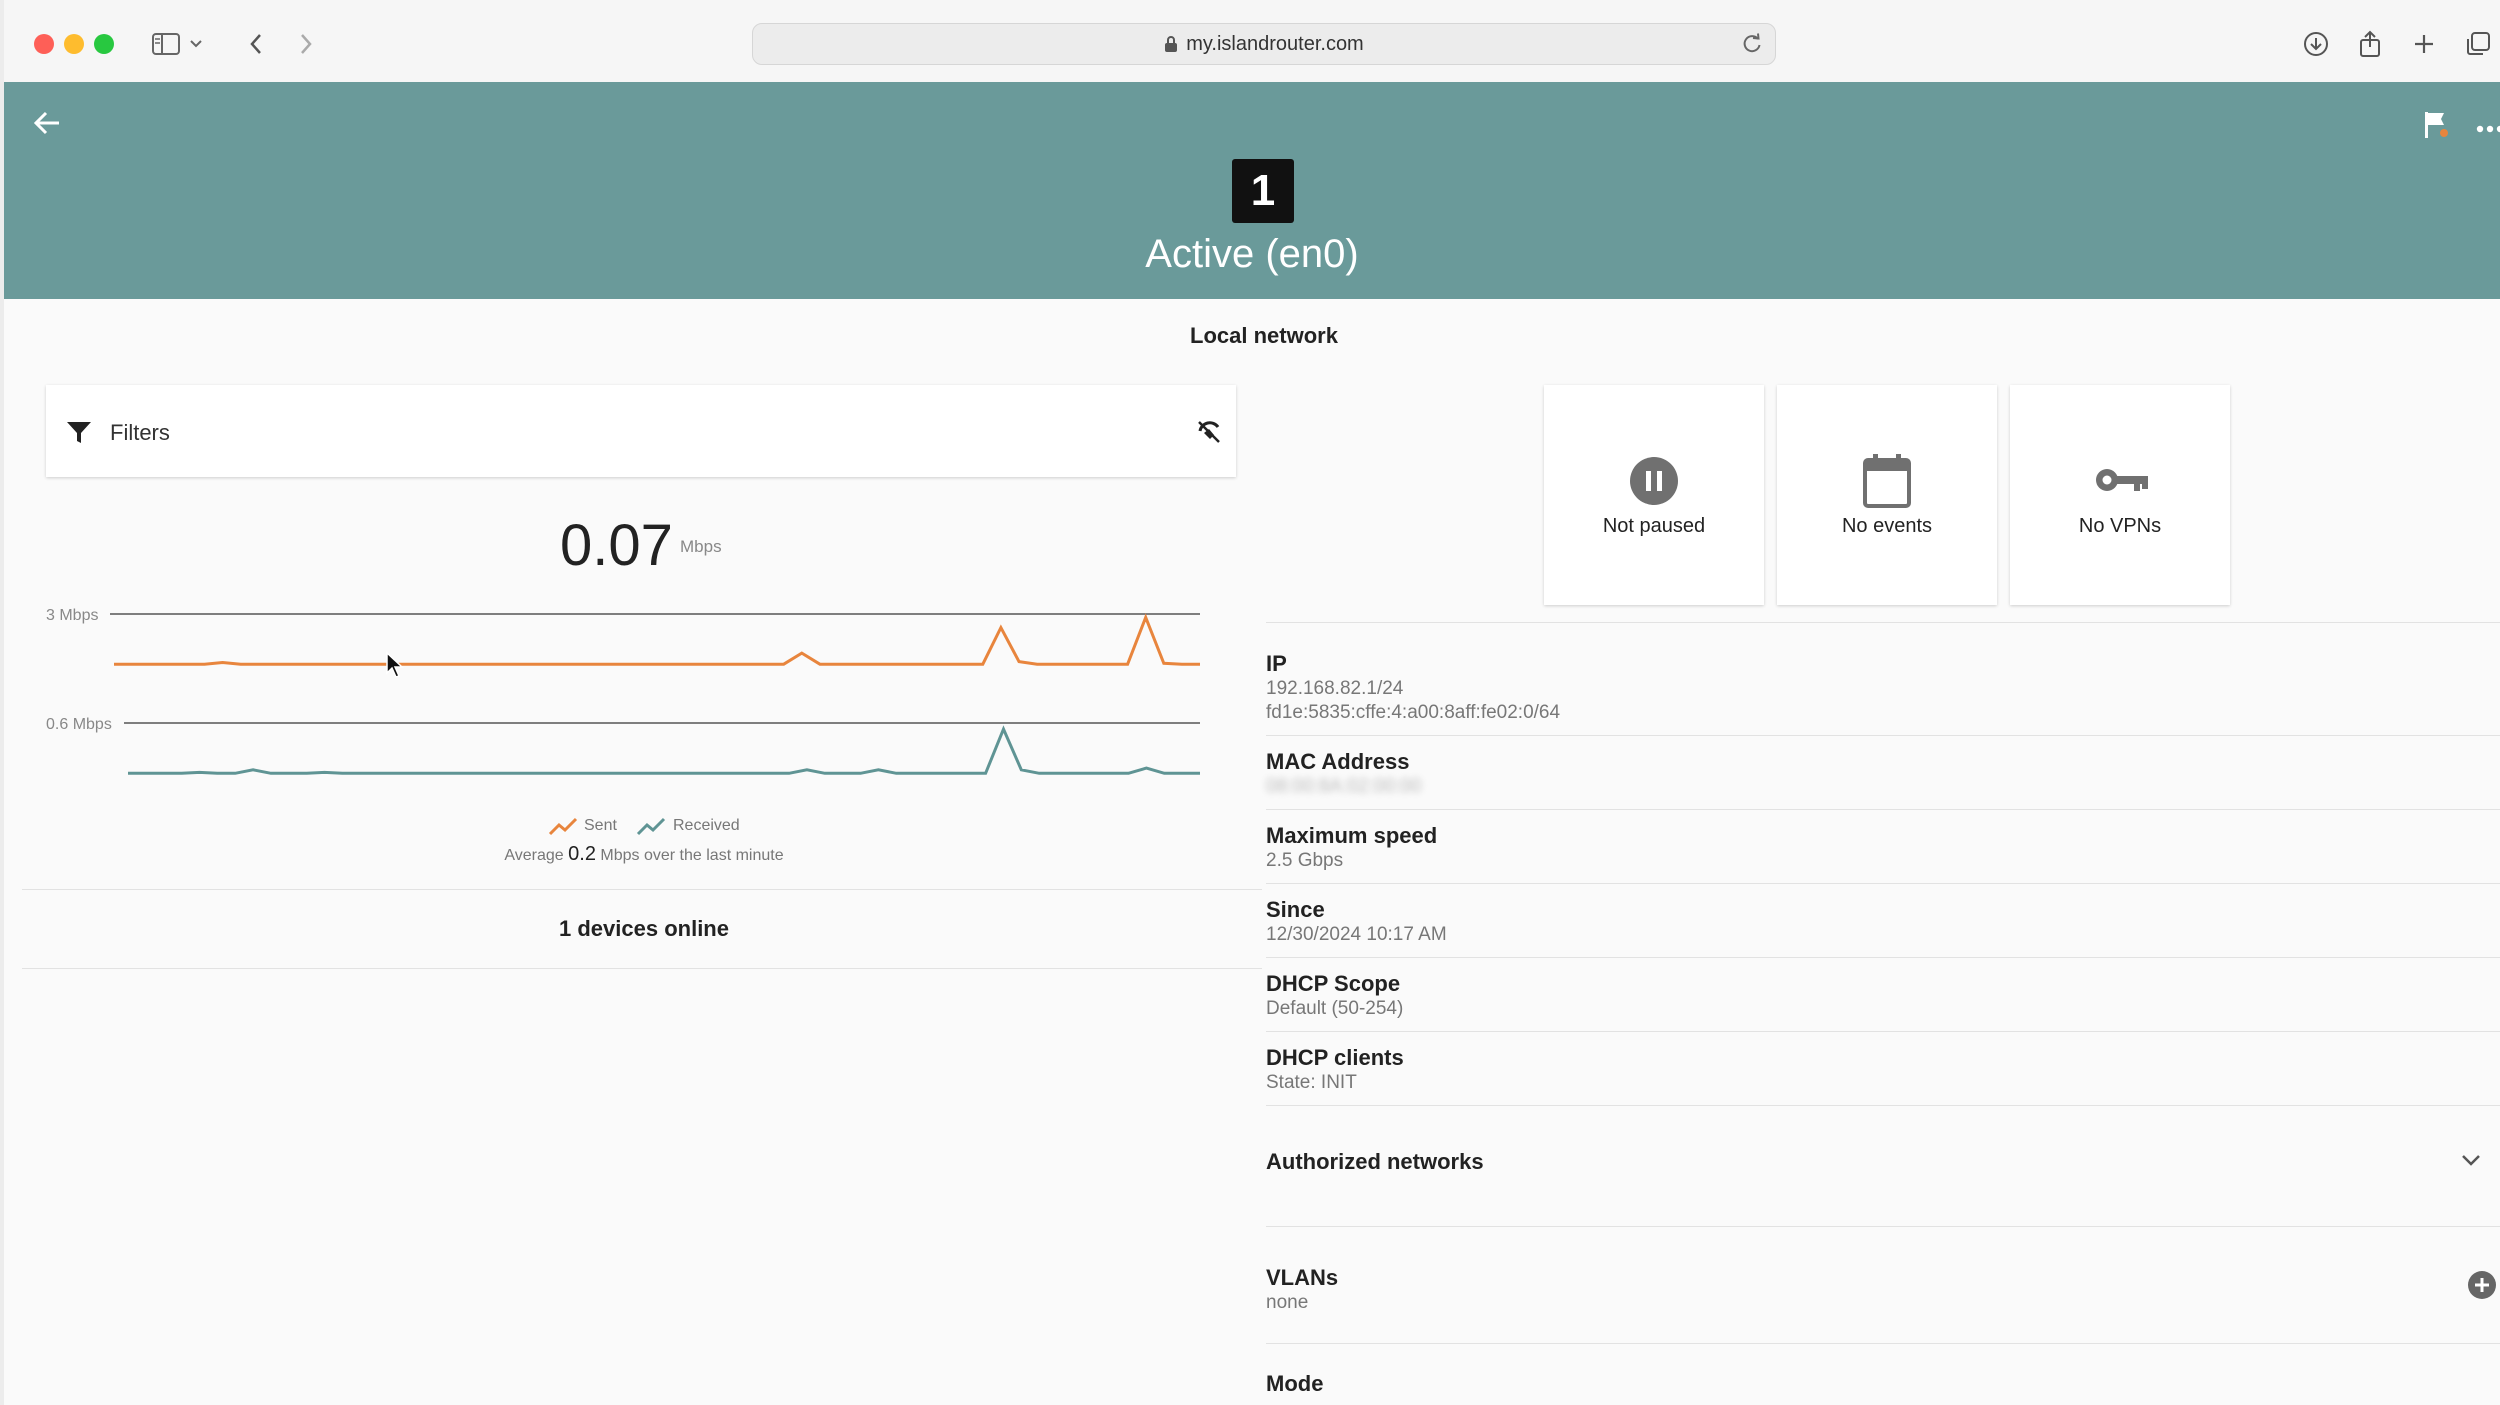 This screenshot has width=2500, height=1405. Describe the element at coordinates (44, 44) in the screenshot. I see `close-window-button` at that location.